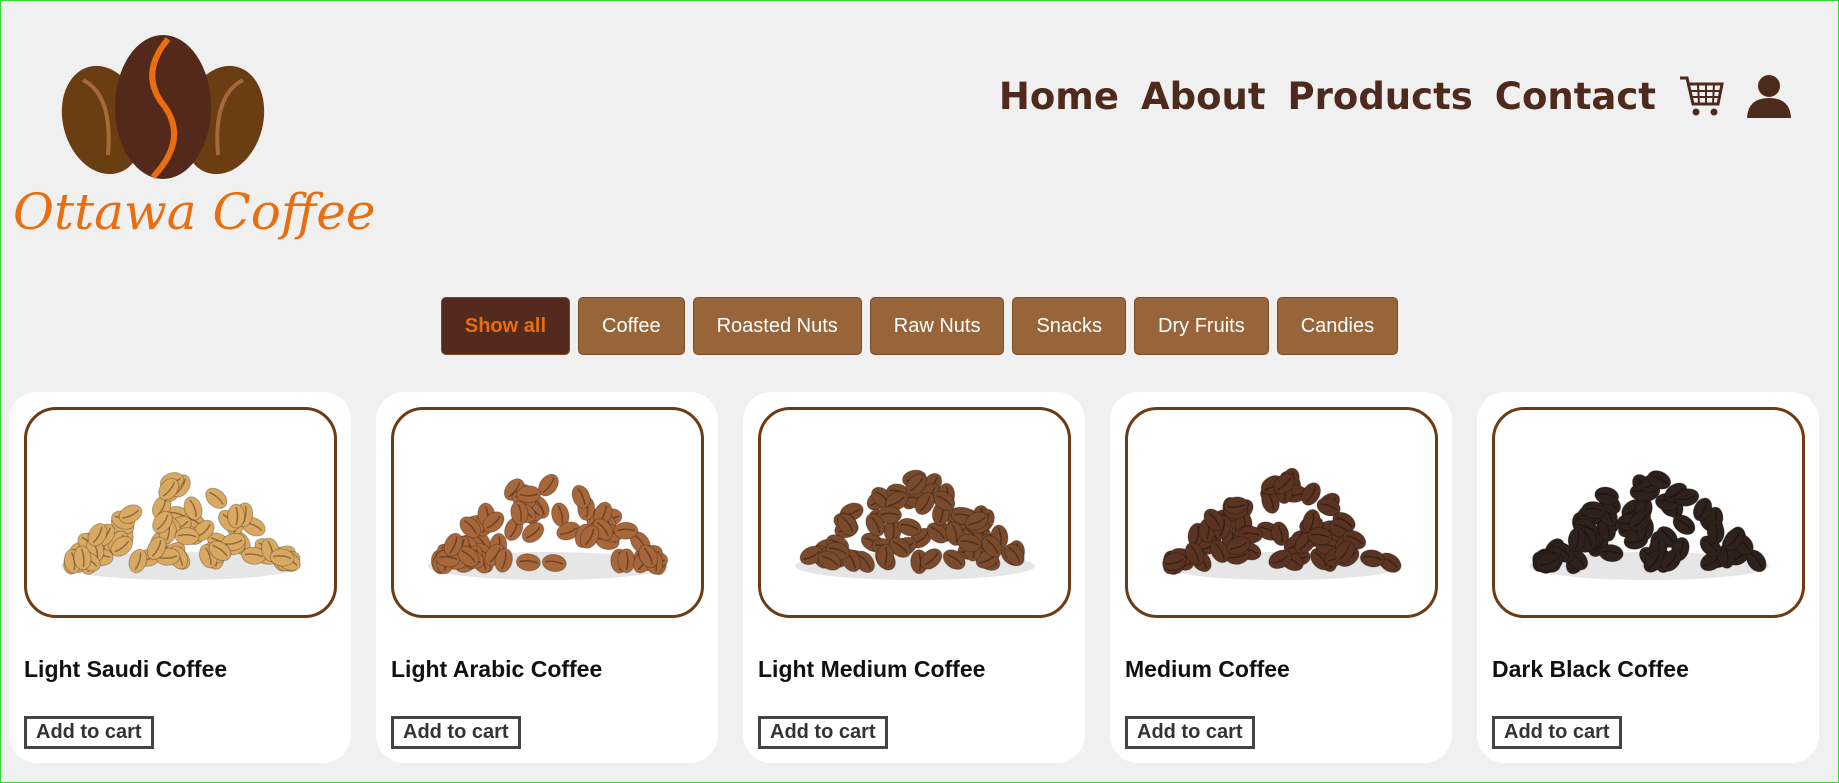  Describe the element at coordinates (1059, 96) in the screenshot. I see `nav-home: Home` at that location.